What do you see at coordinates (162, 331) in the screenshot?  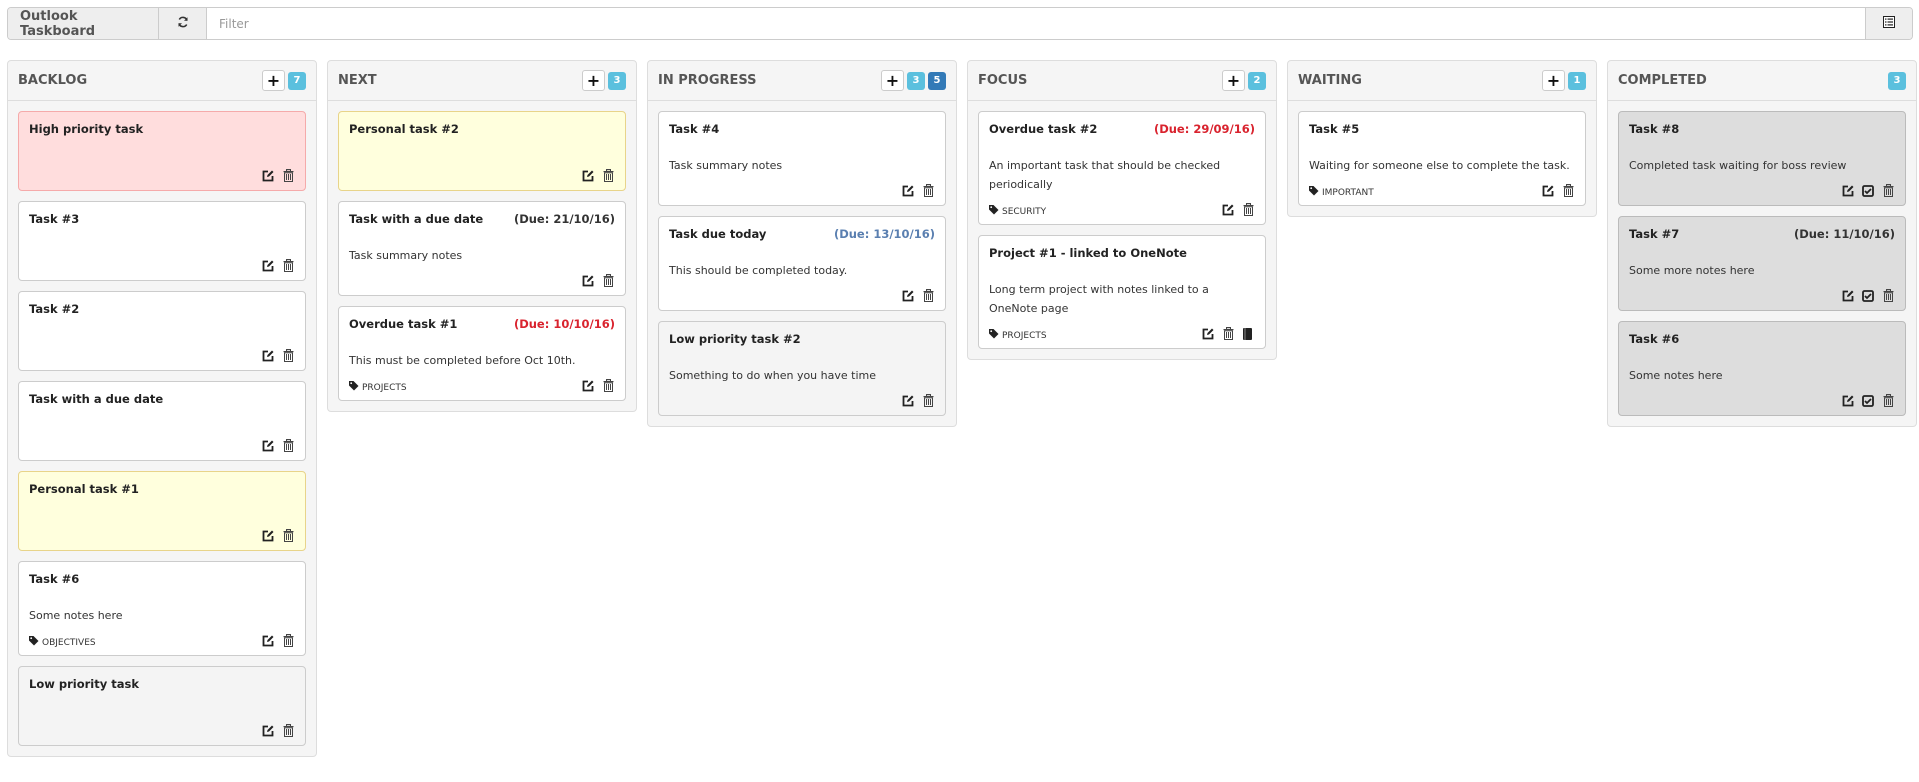 I see `task-card: Task #2` at bounding box center [162, 331].